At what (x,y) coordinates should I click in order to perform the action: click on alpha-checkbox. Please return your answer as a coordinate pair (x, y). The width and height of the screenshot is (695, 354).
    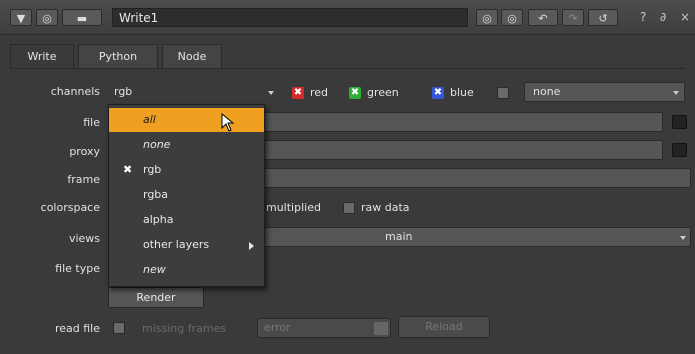
    Looking at the image, I should click on (503, 93).